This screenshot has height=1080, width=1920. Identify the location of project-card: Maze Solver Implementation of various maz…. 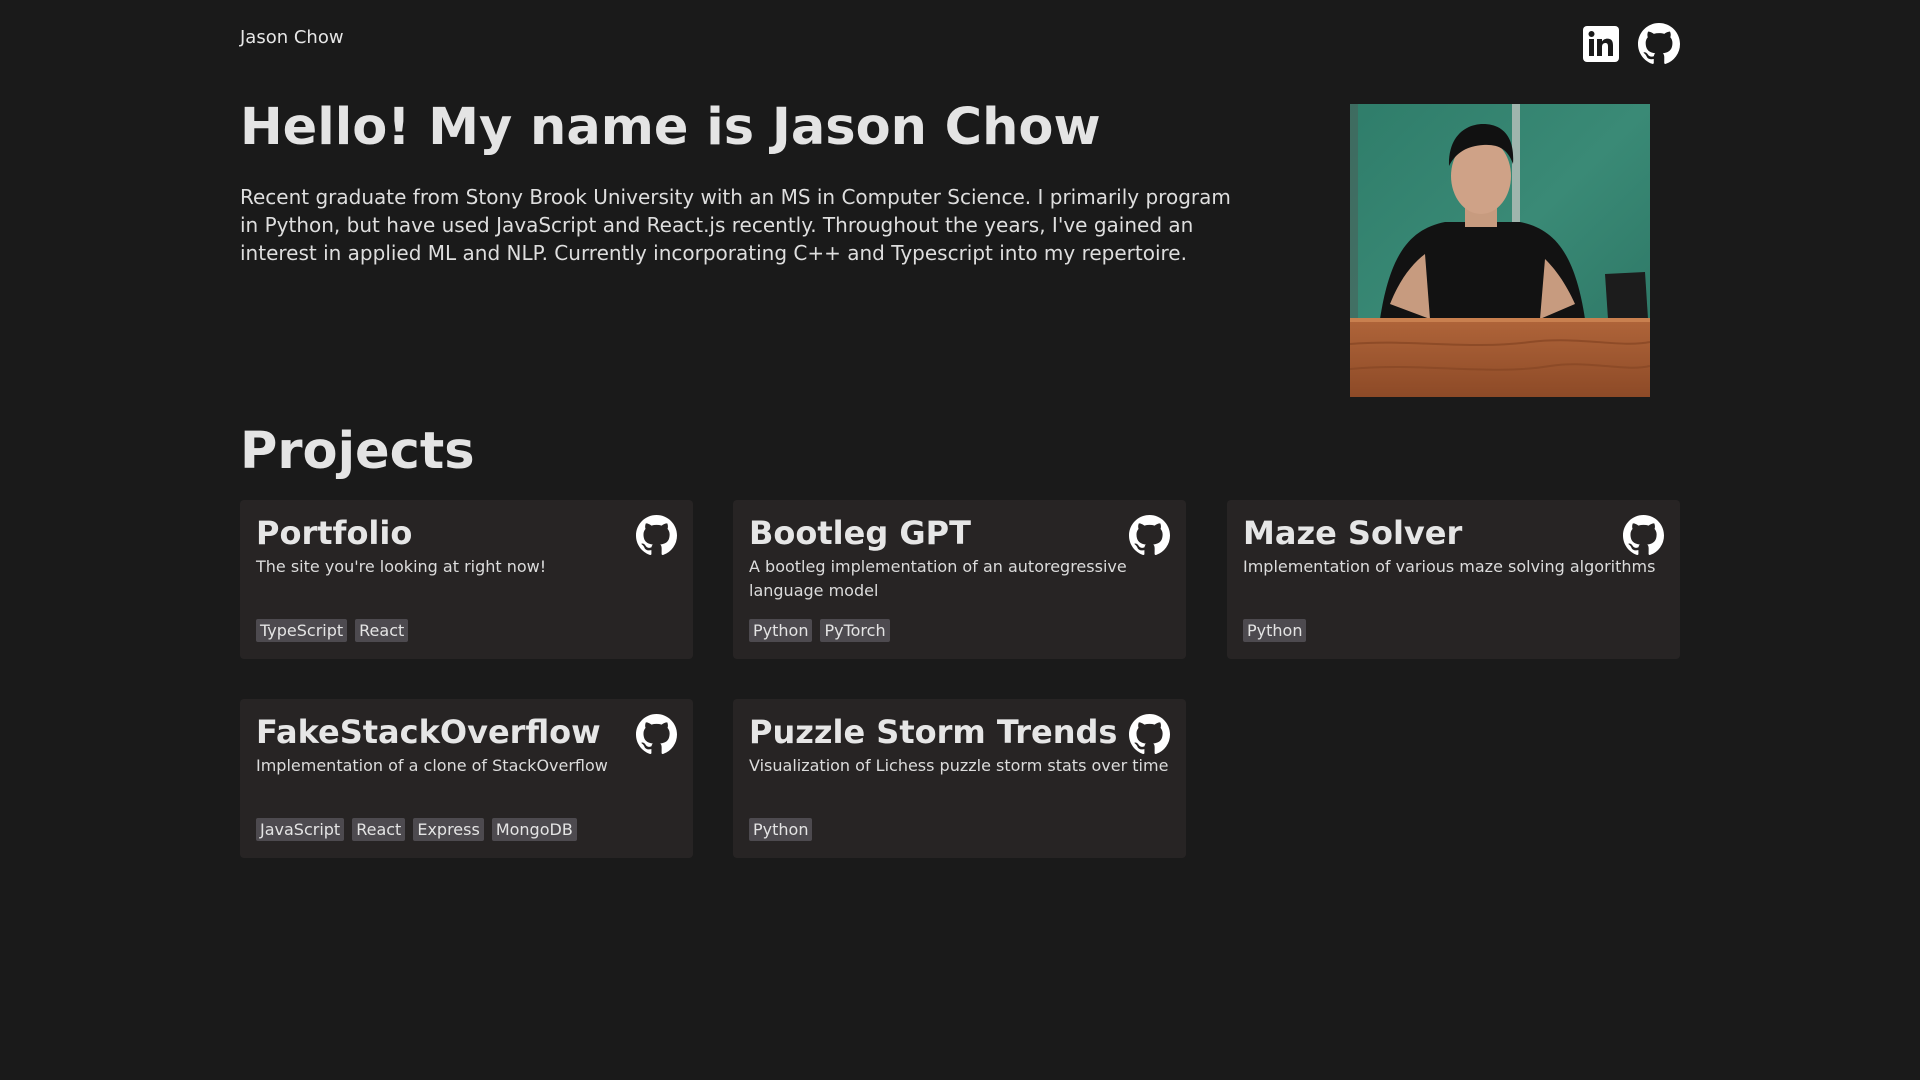
(1453, 579).